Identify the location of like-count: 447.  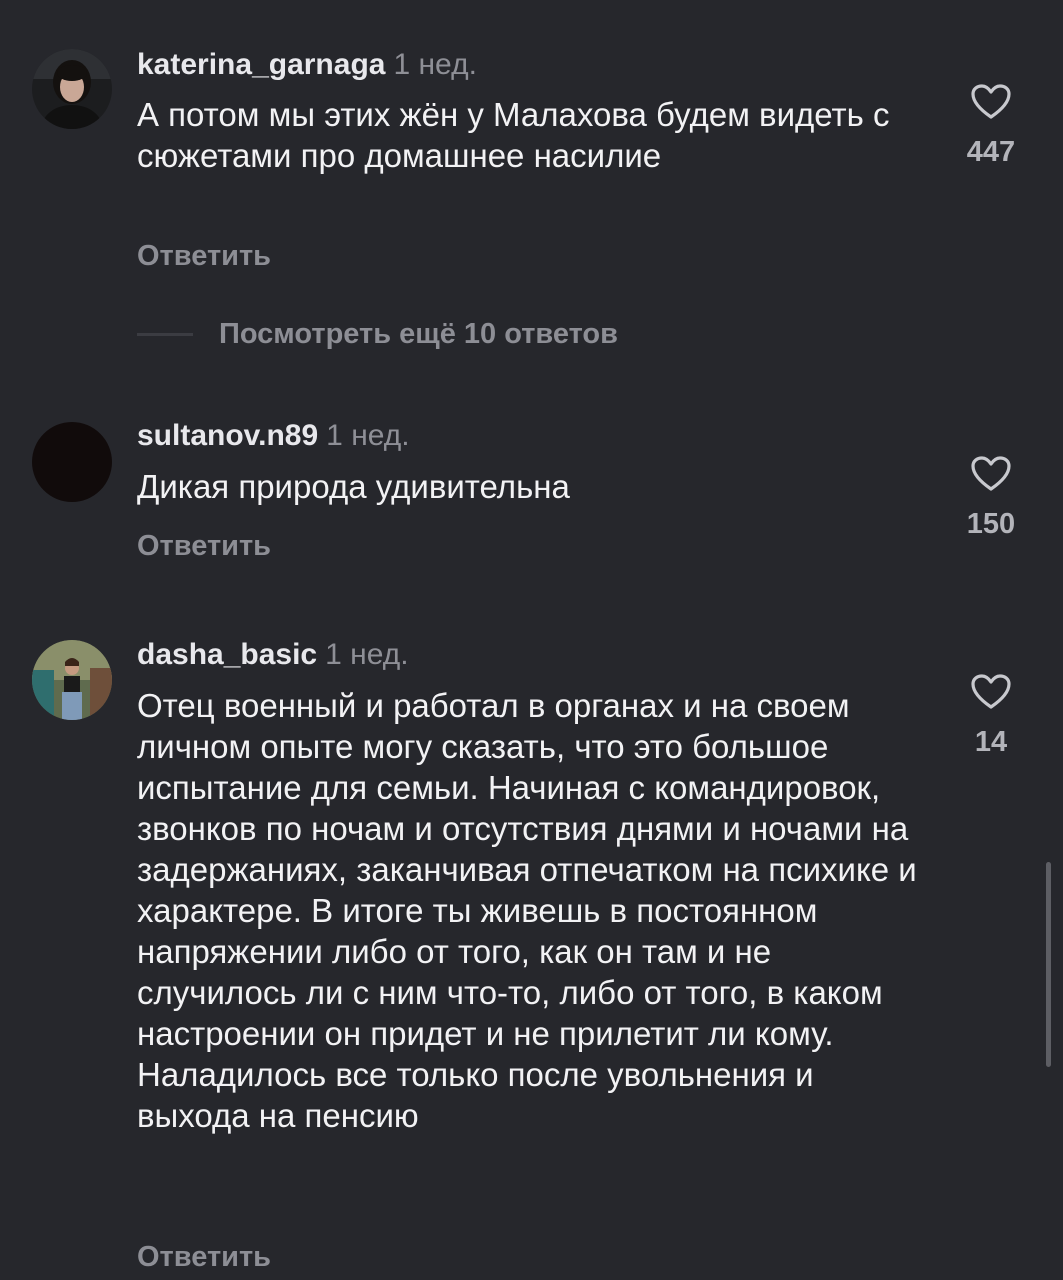
(991, 152).